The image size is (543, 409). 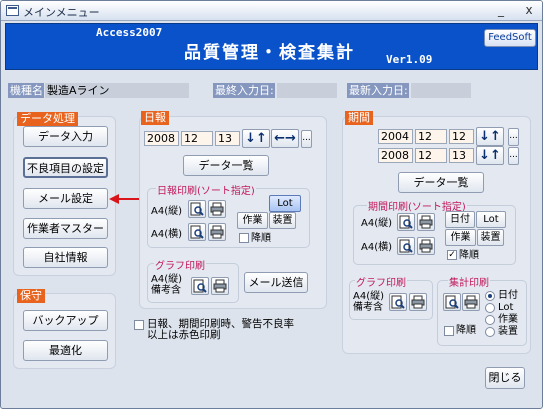 What do you see at coordinates (197, 138) in the screenshot?
I see `daily-month-input: 12` at bounding box center [197, 138].